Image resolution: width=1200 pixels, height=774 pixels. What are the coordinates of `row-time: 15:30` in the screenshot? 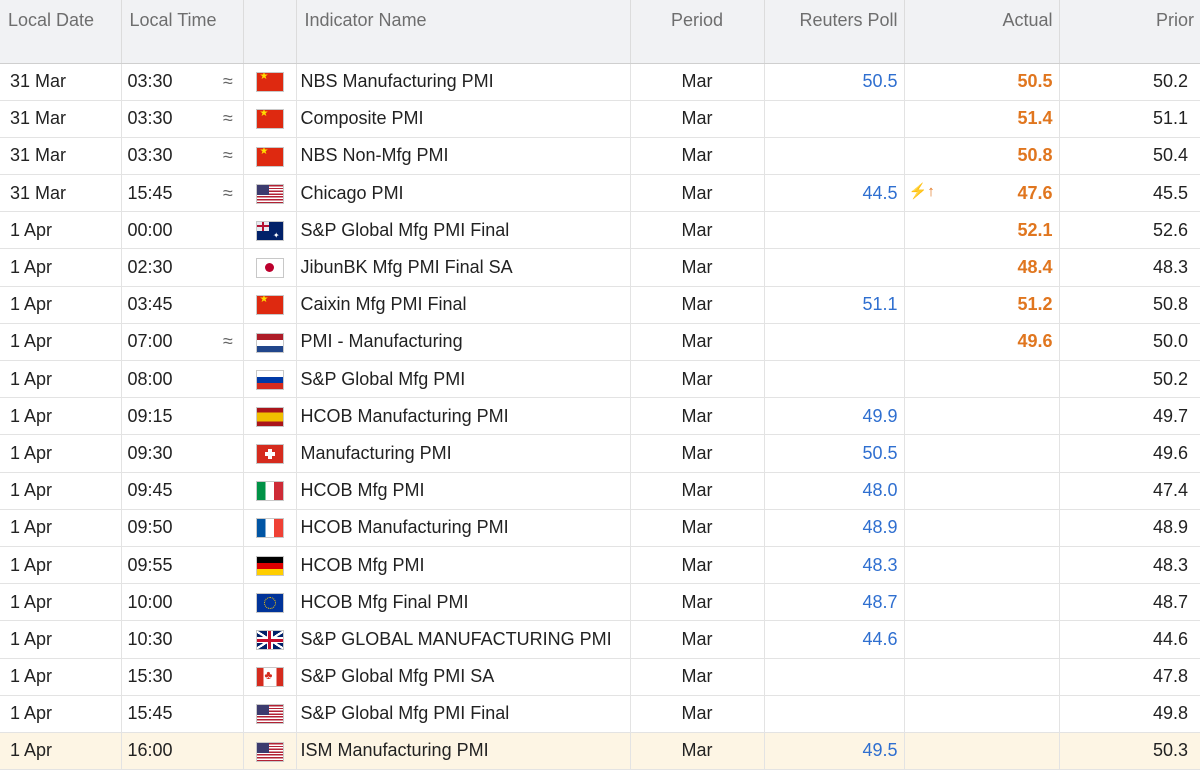 It's located at (167, 677).